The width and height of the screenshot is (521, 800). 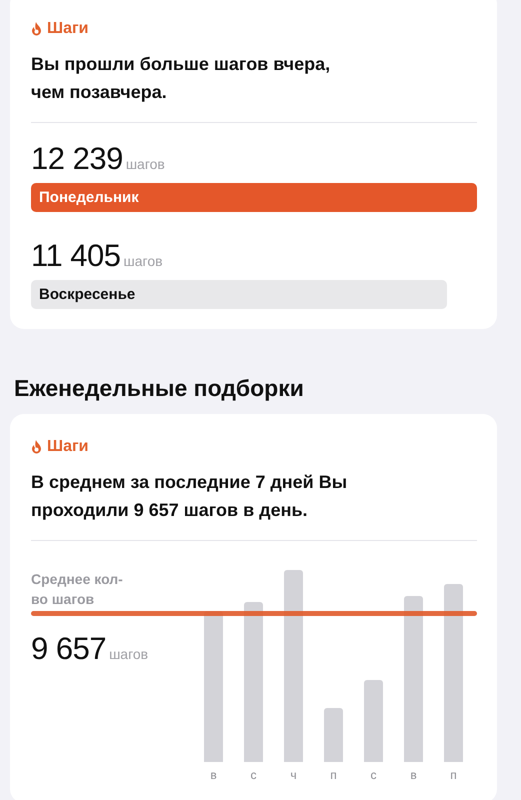 What do you see at coordinates (77, 589) in the screenshot?
I see `average-label: Среднее кол-во шагов` at bounding box center [77, 589].